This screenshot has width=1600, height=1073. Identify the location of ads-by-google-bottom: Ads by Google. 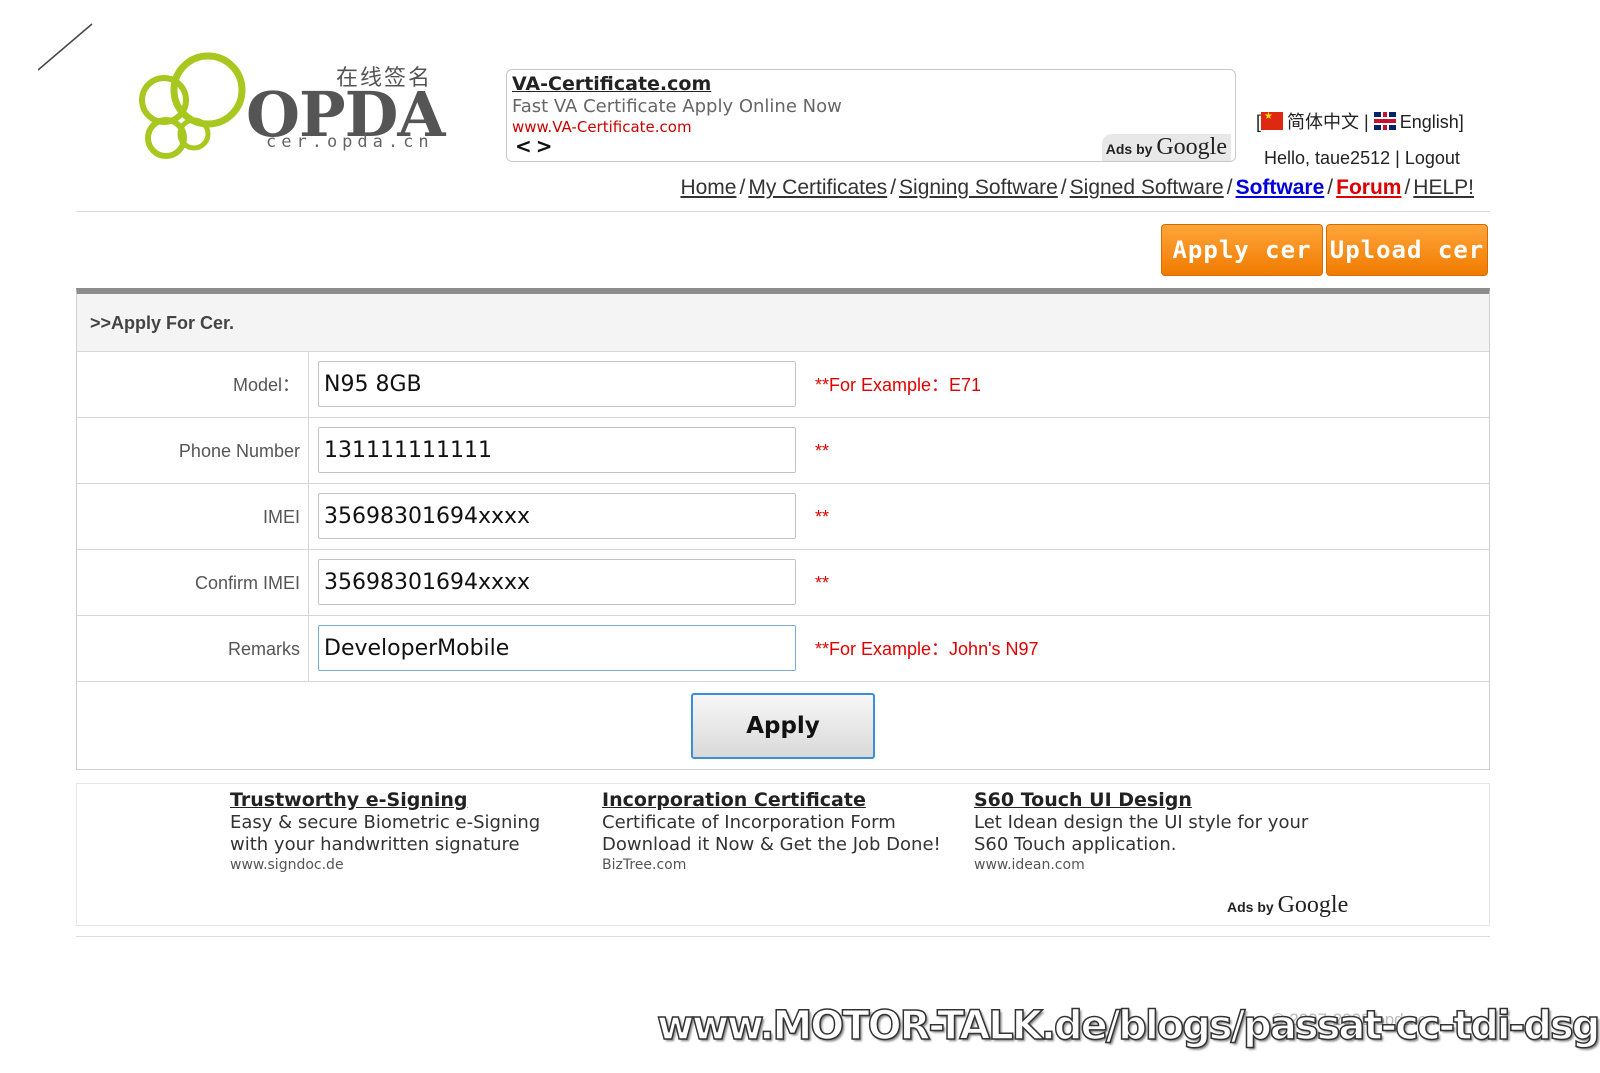
(1287, 905).